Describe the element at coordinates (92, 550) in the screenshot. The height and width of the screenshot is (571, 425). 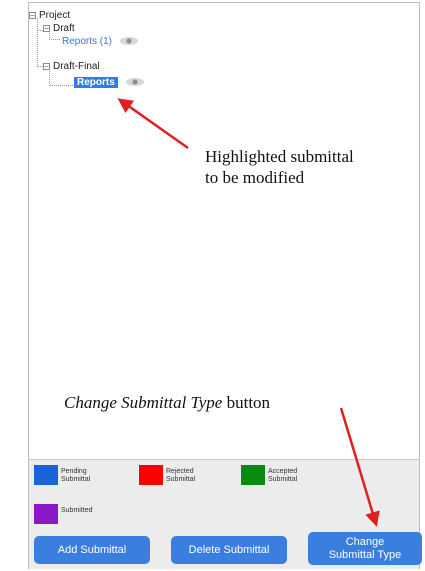
I see `add-submittal-button: Add Submittal` at that location.